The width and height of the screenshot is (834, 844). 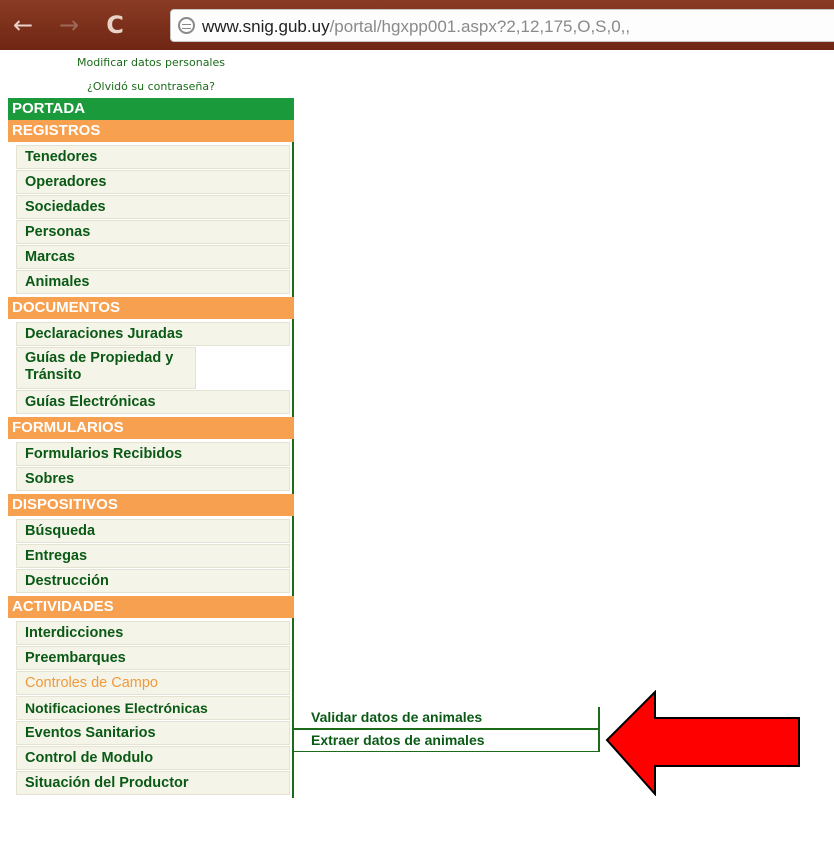 I want to click on menu-item-guias-propiedad-transito: Guías de Propiedad y Tránsito, so click(x=106, y=368).